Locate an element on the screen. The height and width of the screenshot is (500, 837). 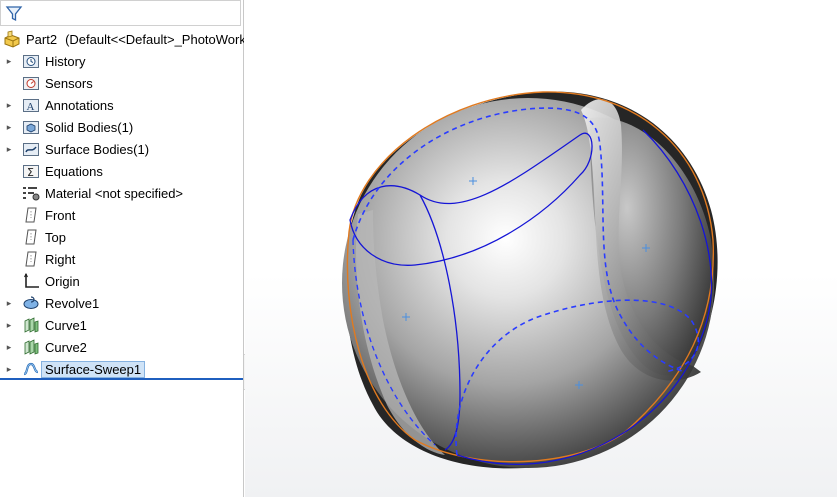
tree-item-sensors: Sensors is located at coordinates (122, 83).